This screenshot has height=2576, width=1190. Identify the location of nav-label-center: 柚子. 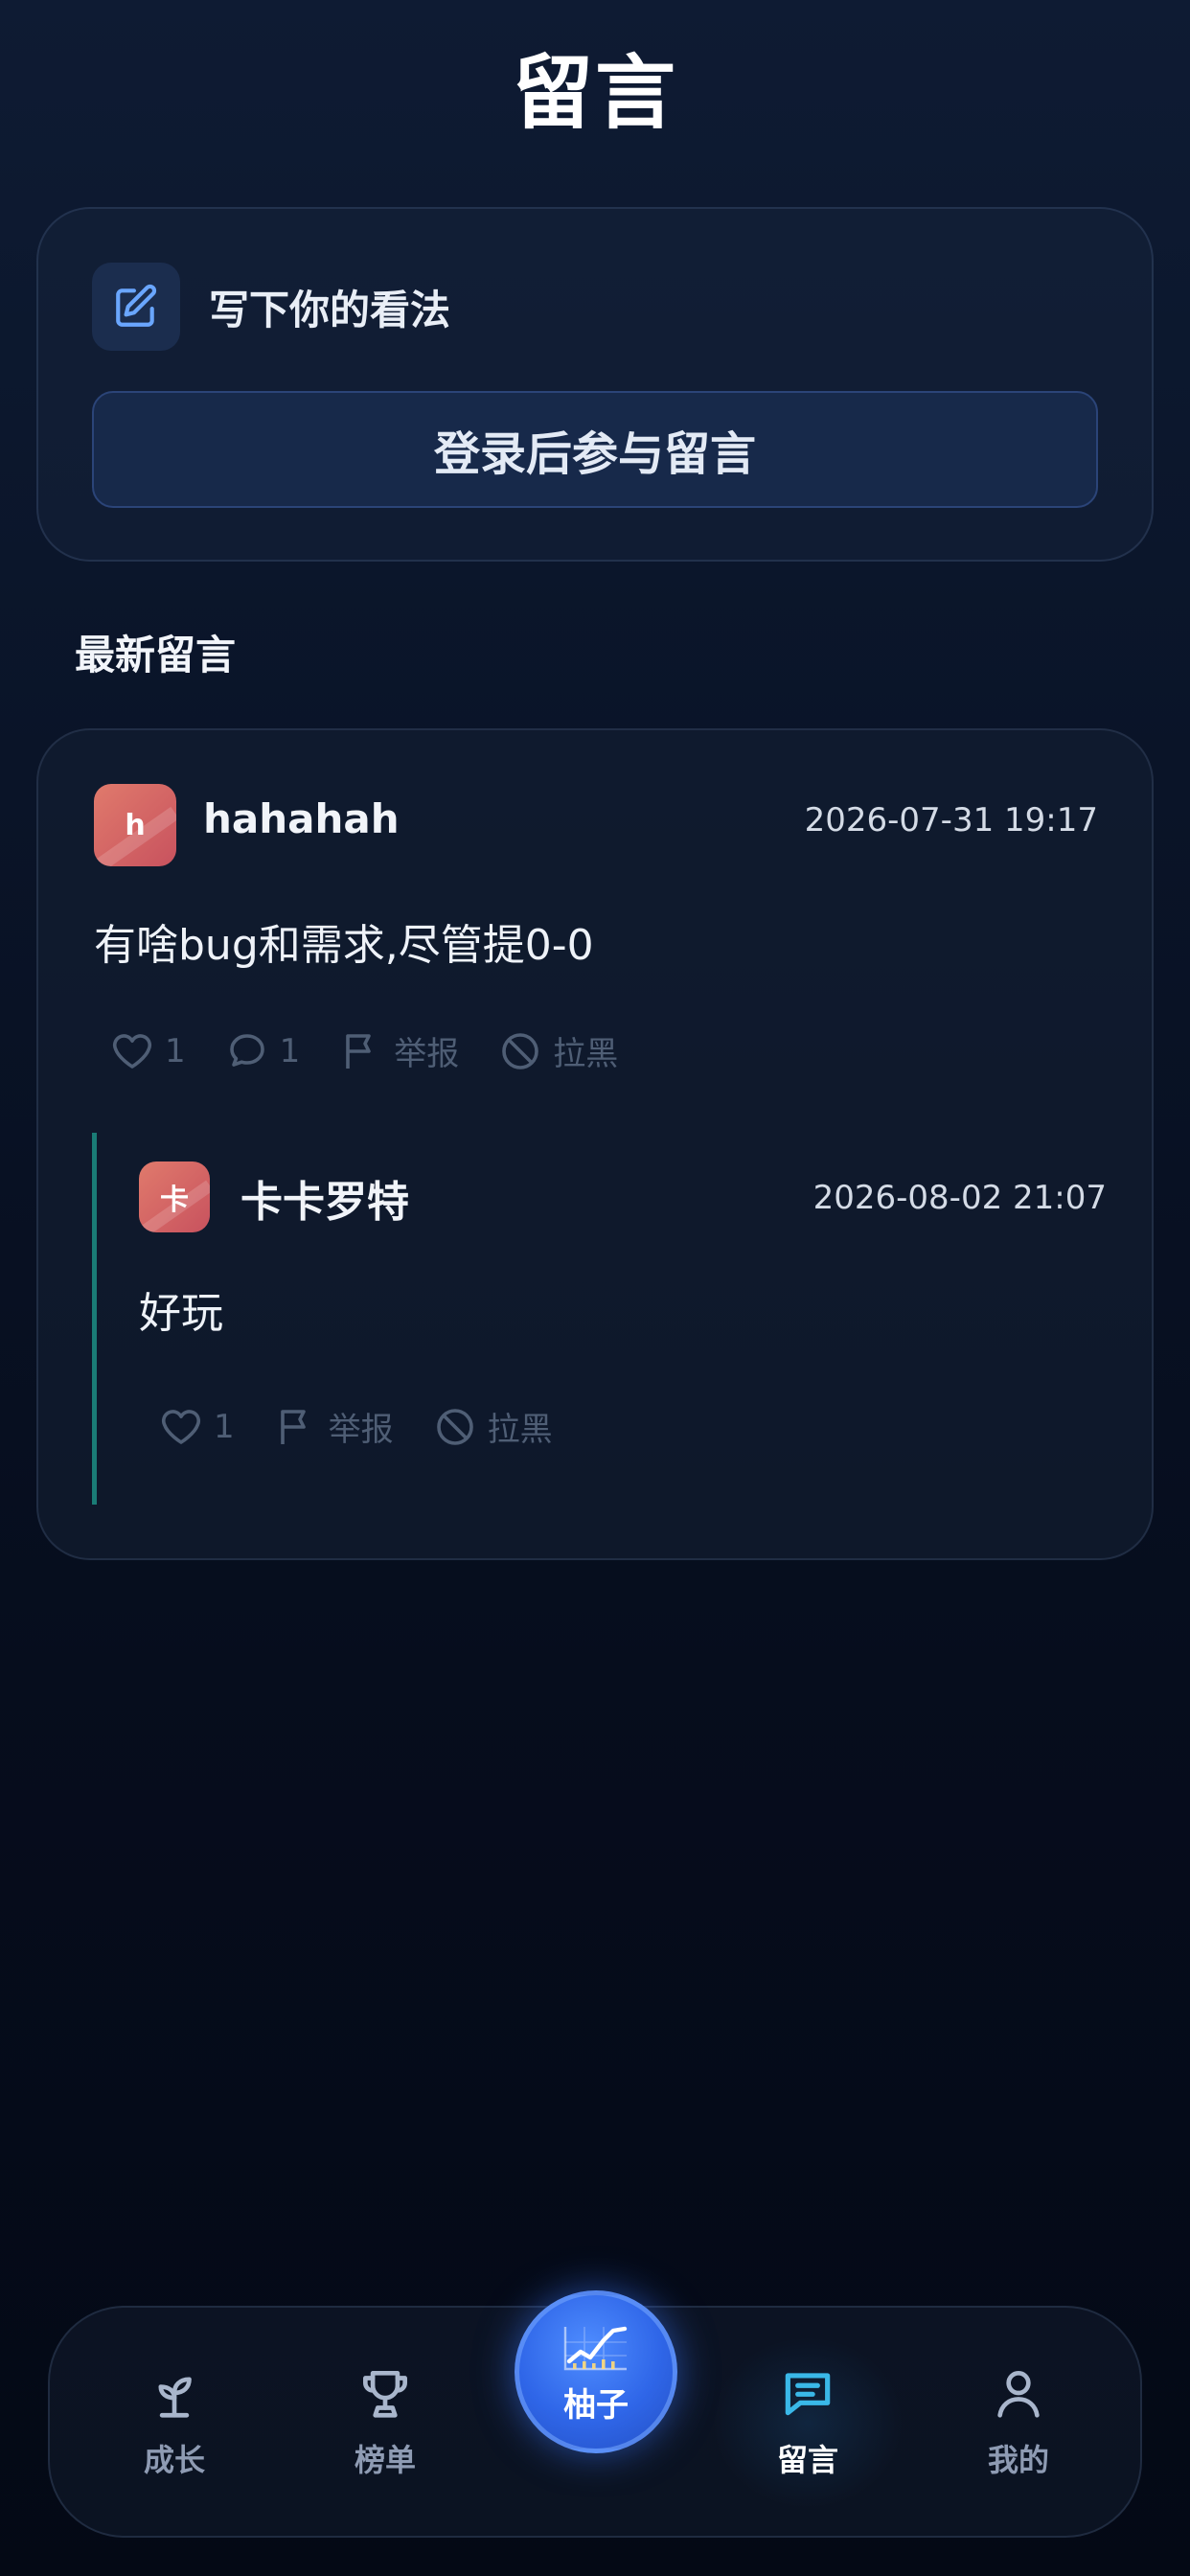
(596, 2405).